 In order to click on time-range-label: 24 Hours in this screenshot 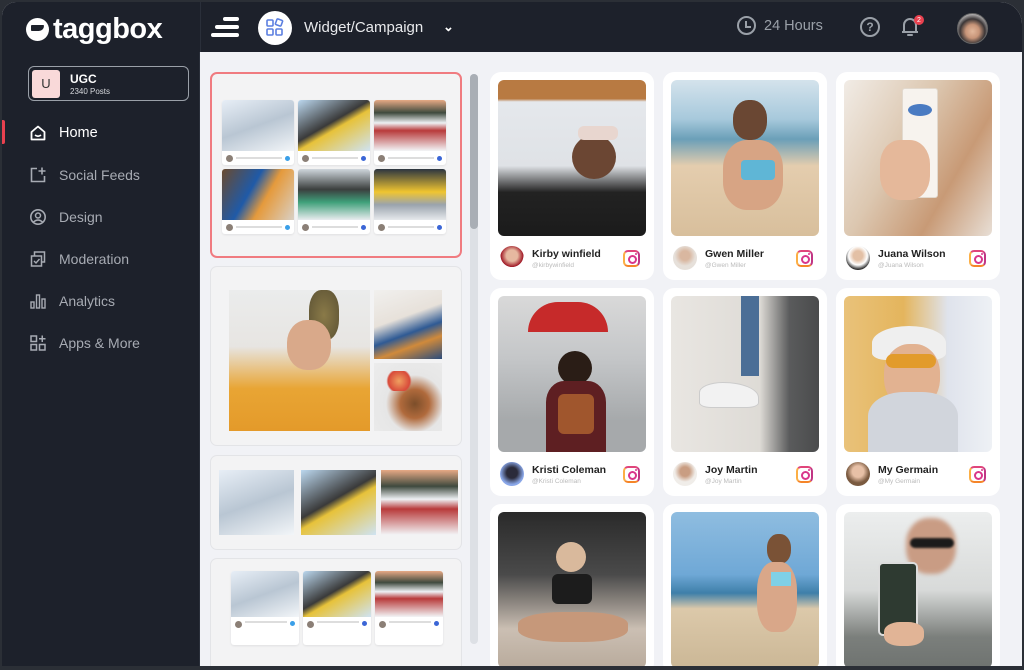, I will do `click(793, 25)`.